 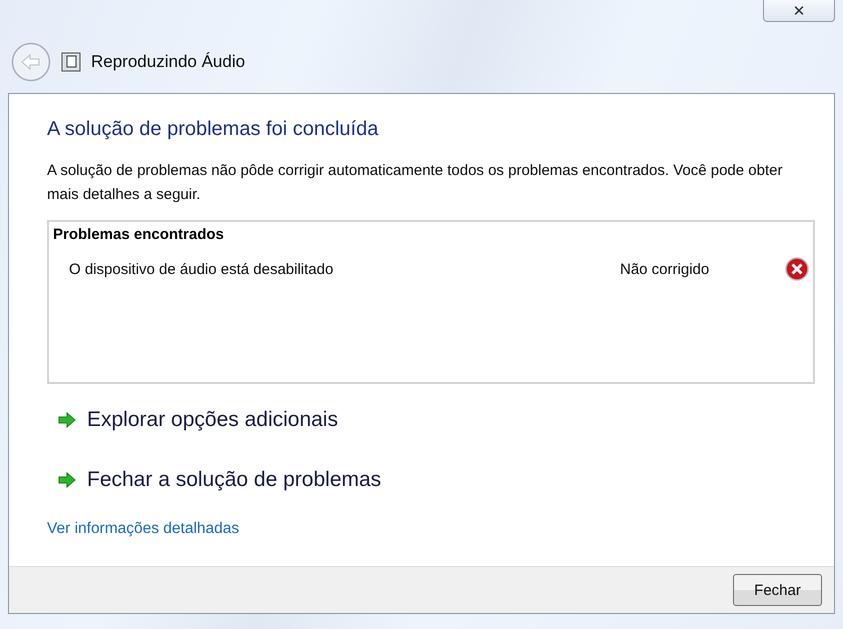 What do you see at coordinates (219, 480) in the screenshot?
I see `option-link: Fechar a solução de problemas` at bounding box center [219, 480].